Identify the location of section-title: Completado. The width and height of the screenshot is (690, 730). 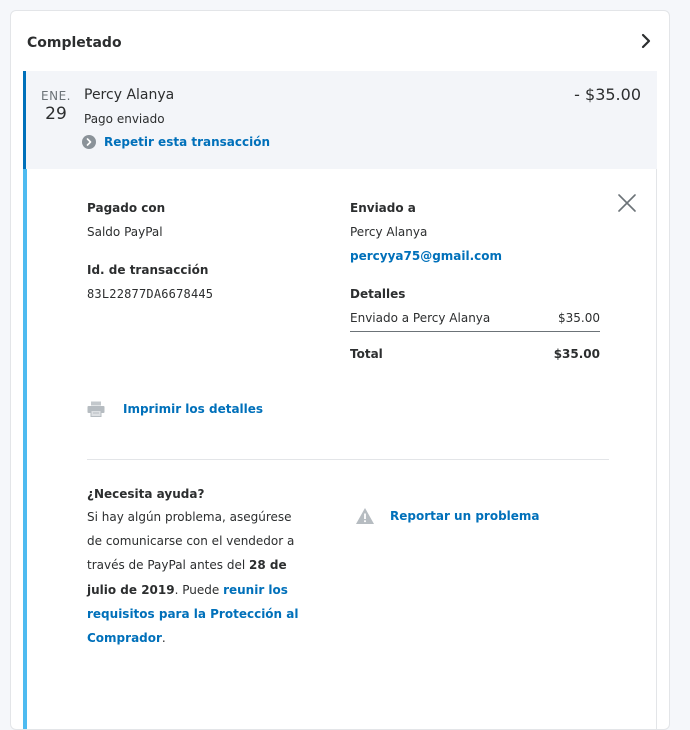
(74, 43).